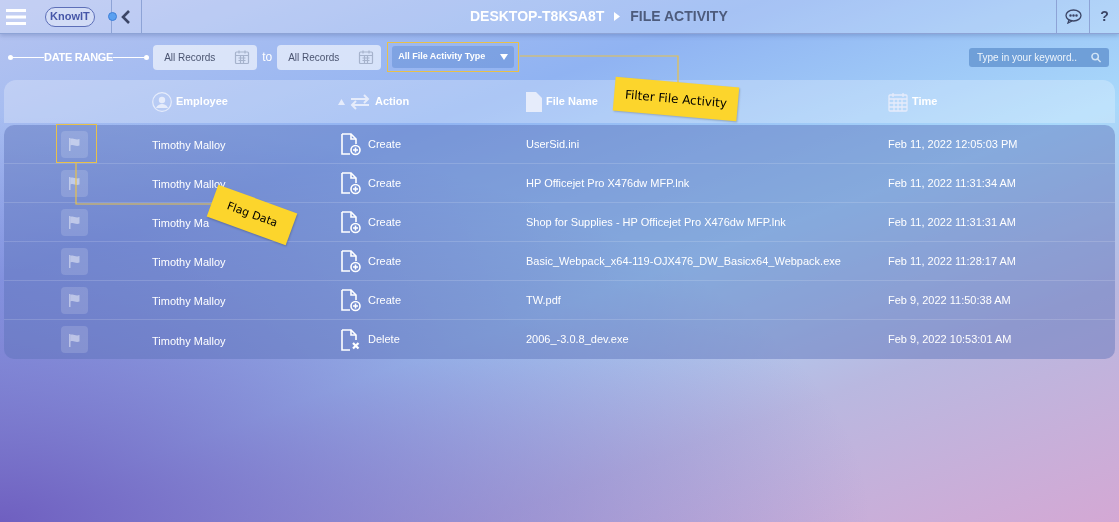 This screenshot has width=1119, height=522. I want to click on file-name-cell-text: Shop for Supplies - HP Officejet Pro X476dw MFP.lnk, so click(656, 222).